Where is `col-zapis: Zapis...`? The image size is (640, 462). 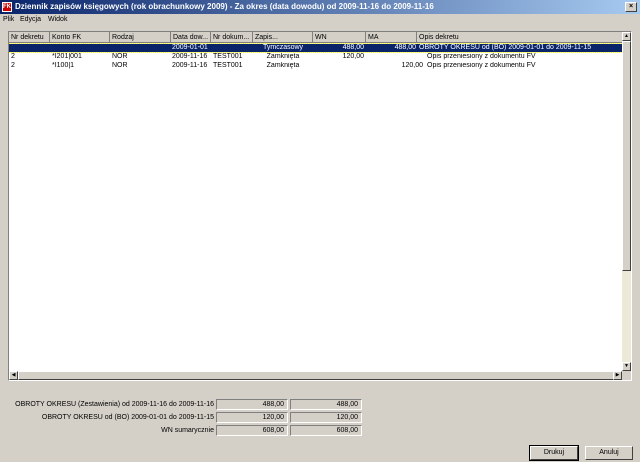 col-zapis: Zapis... is located at coordinates (283, 37).